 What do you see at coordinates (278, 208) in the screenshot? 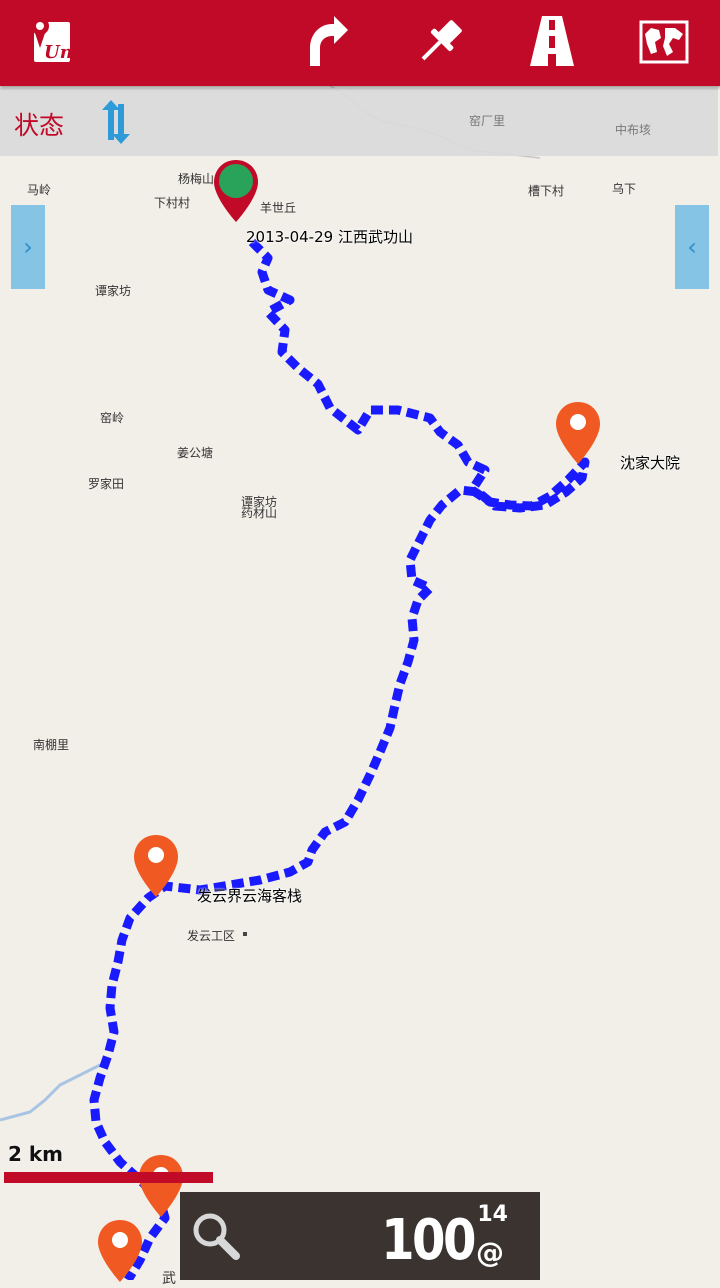
I see `place-label: 羊世丘` at bounding box center [278, 208].